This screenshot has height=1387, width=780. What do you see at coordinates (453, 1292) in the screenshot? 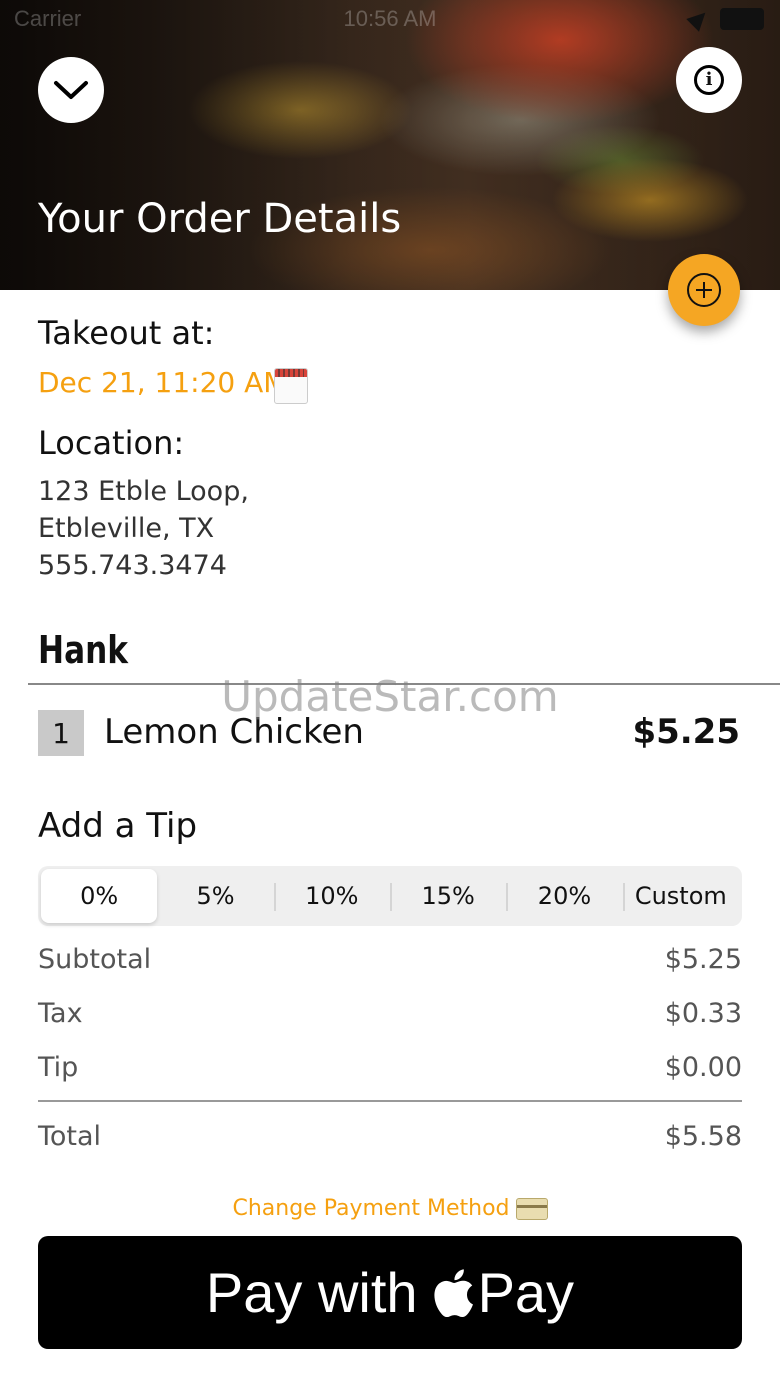
I see `apple-logo-icon` at bounding box center [453, 1292].